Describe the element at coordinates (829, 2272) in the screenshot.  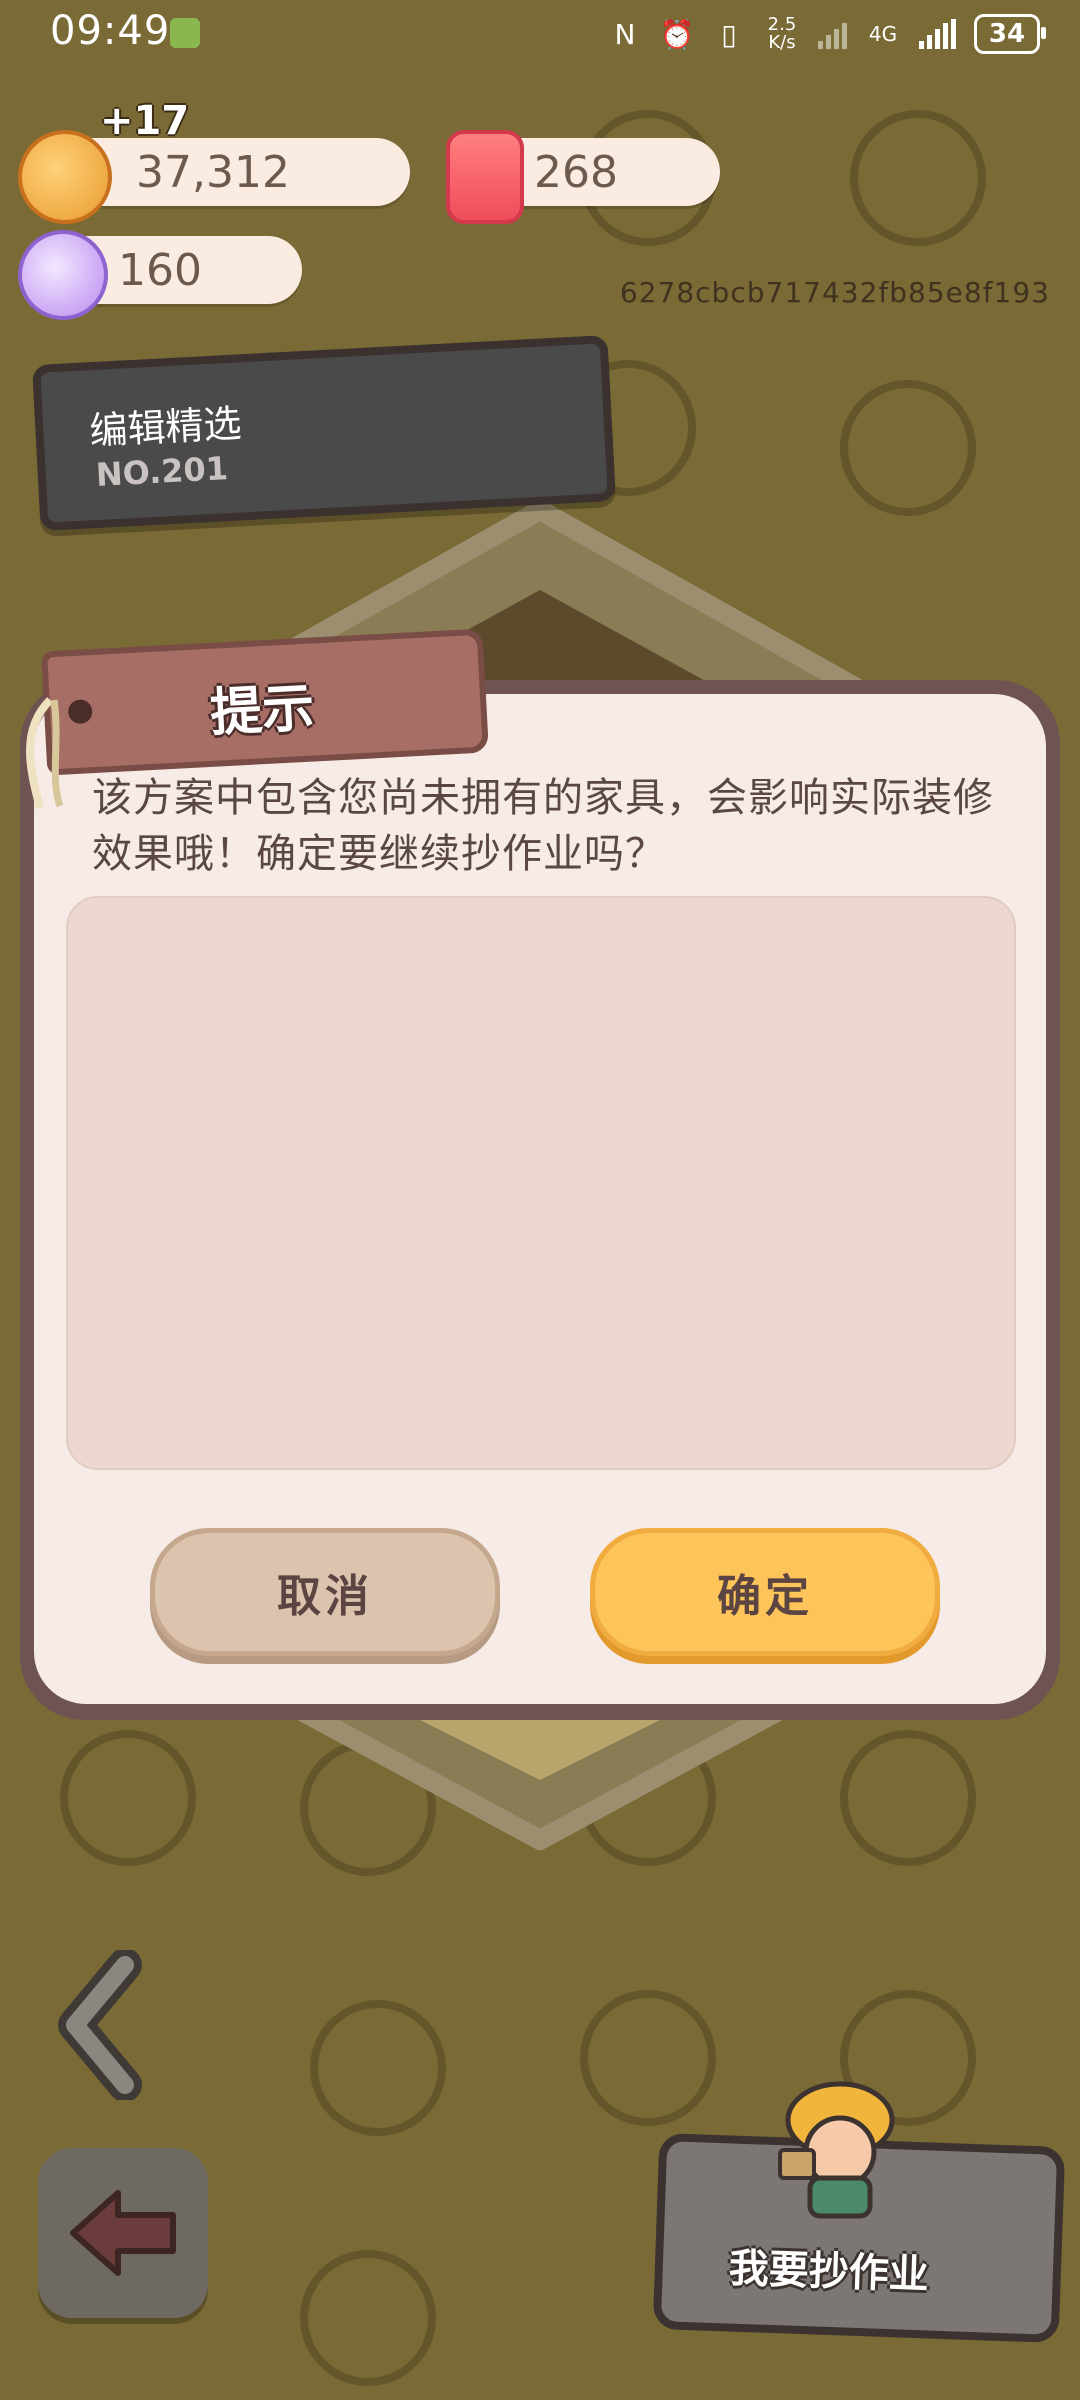
I see `copy-homework-label: 我要抄作业` at that location.